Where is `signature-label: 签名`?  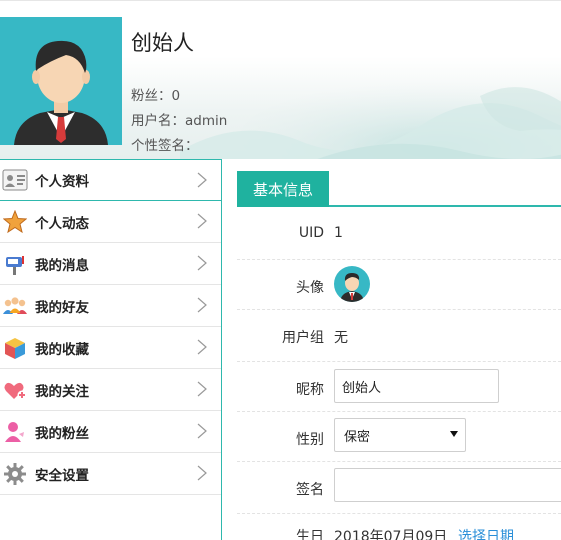
signature-label: 签名 is located at coordinates (310, 490).